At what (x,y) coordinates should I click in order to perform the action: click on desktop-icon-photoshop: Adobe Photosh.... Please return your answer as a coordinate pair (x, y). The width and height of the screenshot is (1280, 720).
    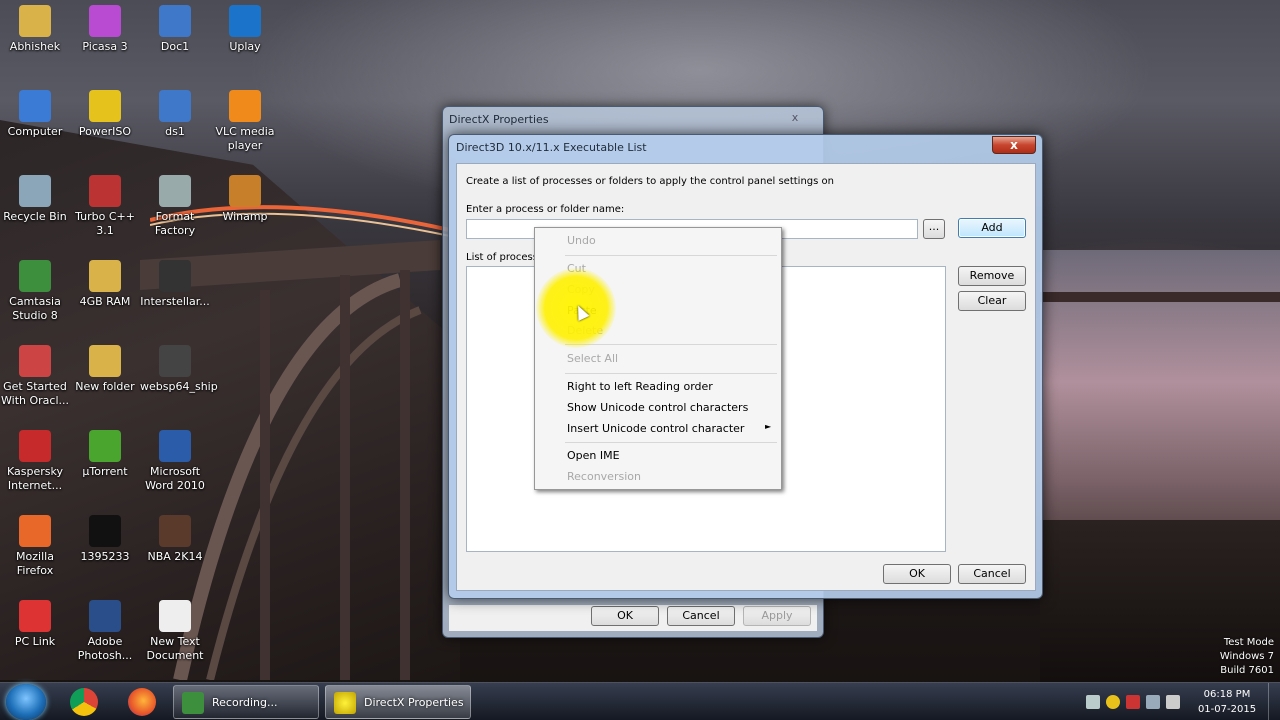
    Looking at the image, I should click on (105, 631).